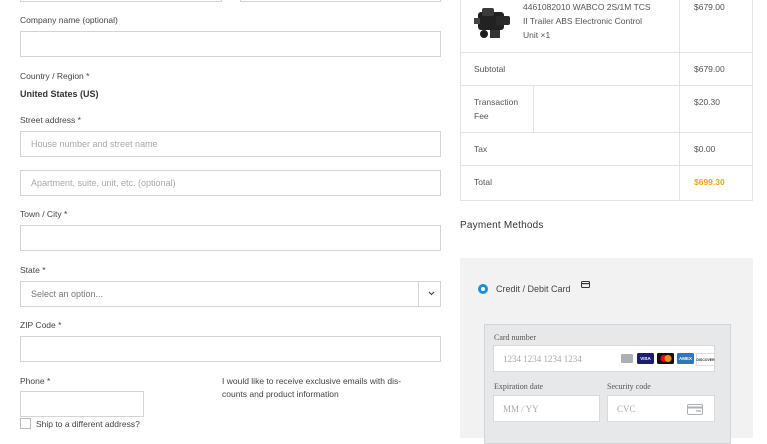 The height and width of the screenshot is (444, 767). Describe the element at coordinates (230, 238) in the screenshot. I see `city-input` at that location.